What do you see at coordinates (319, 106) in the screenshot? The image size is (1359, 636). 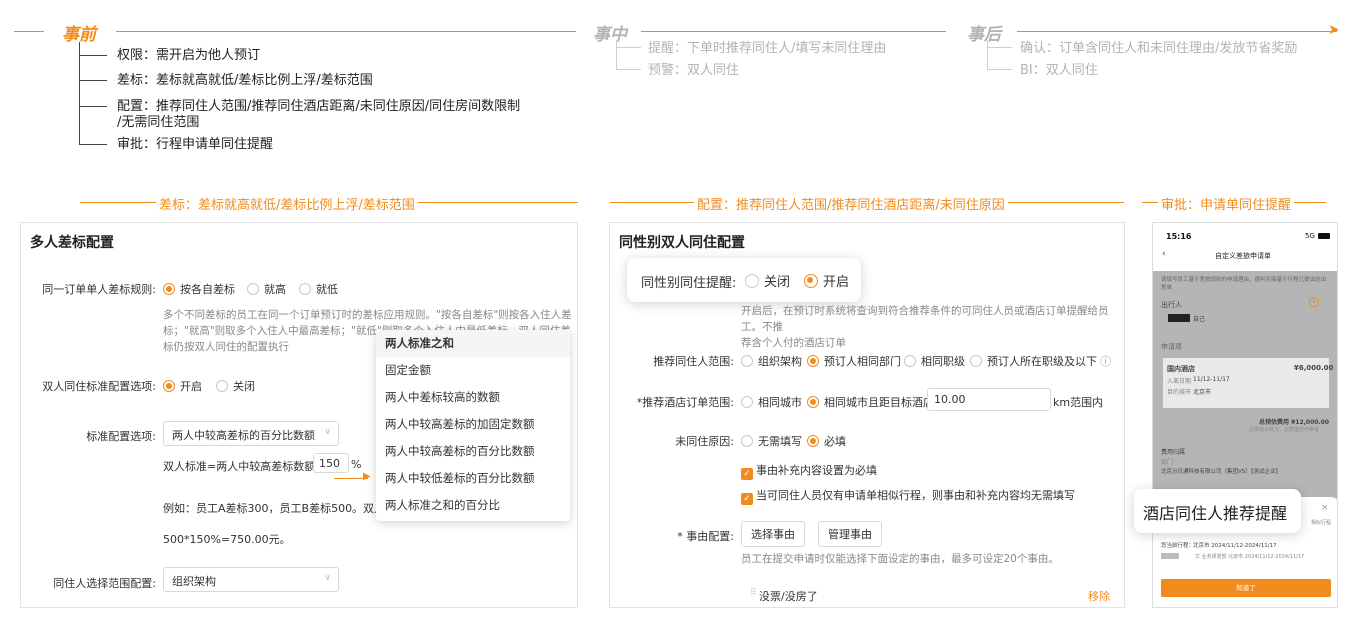 I see `before-item-config: 配置：推荐同住人范围/推荐同住酒店距离/未同住原因/同住房间数限制` at bounding box center [319, 106].